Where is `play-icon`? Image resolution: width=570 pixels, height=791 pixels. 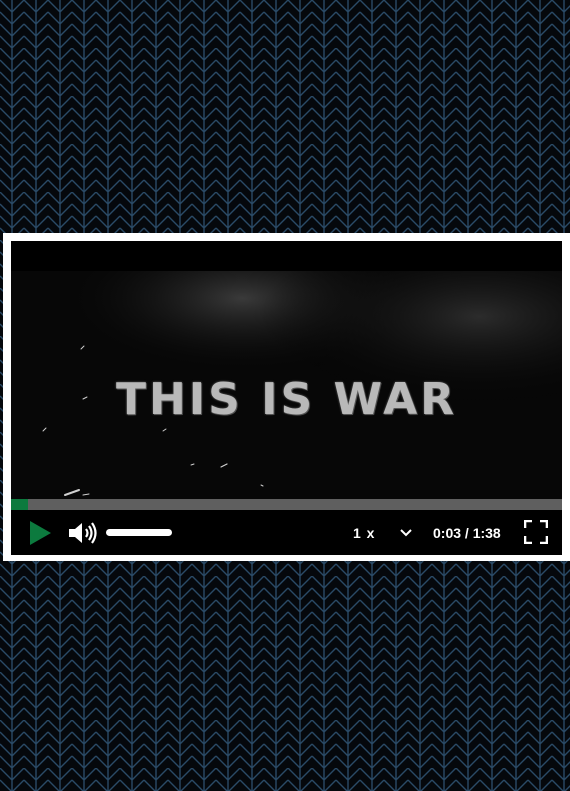
play-icon is located at coordinates (40, 533).